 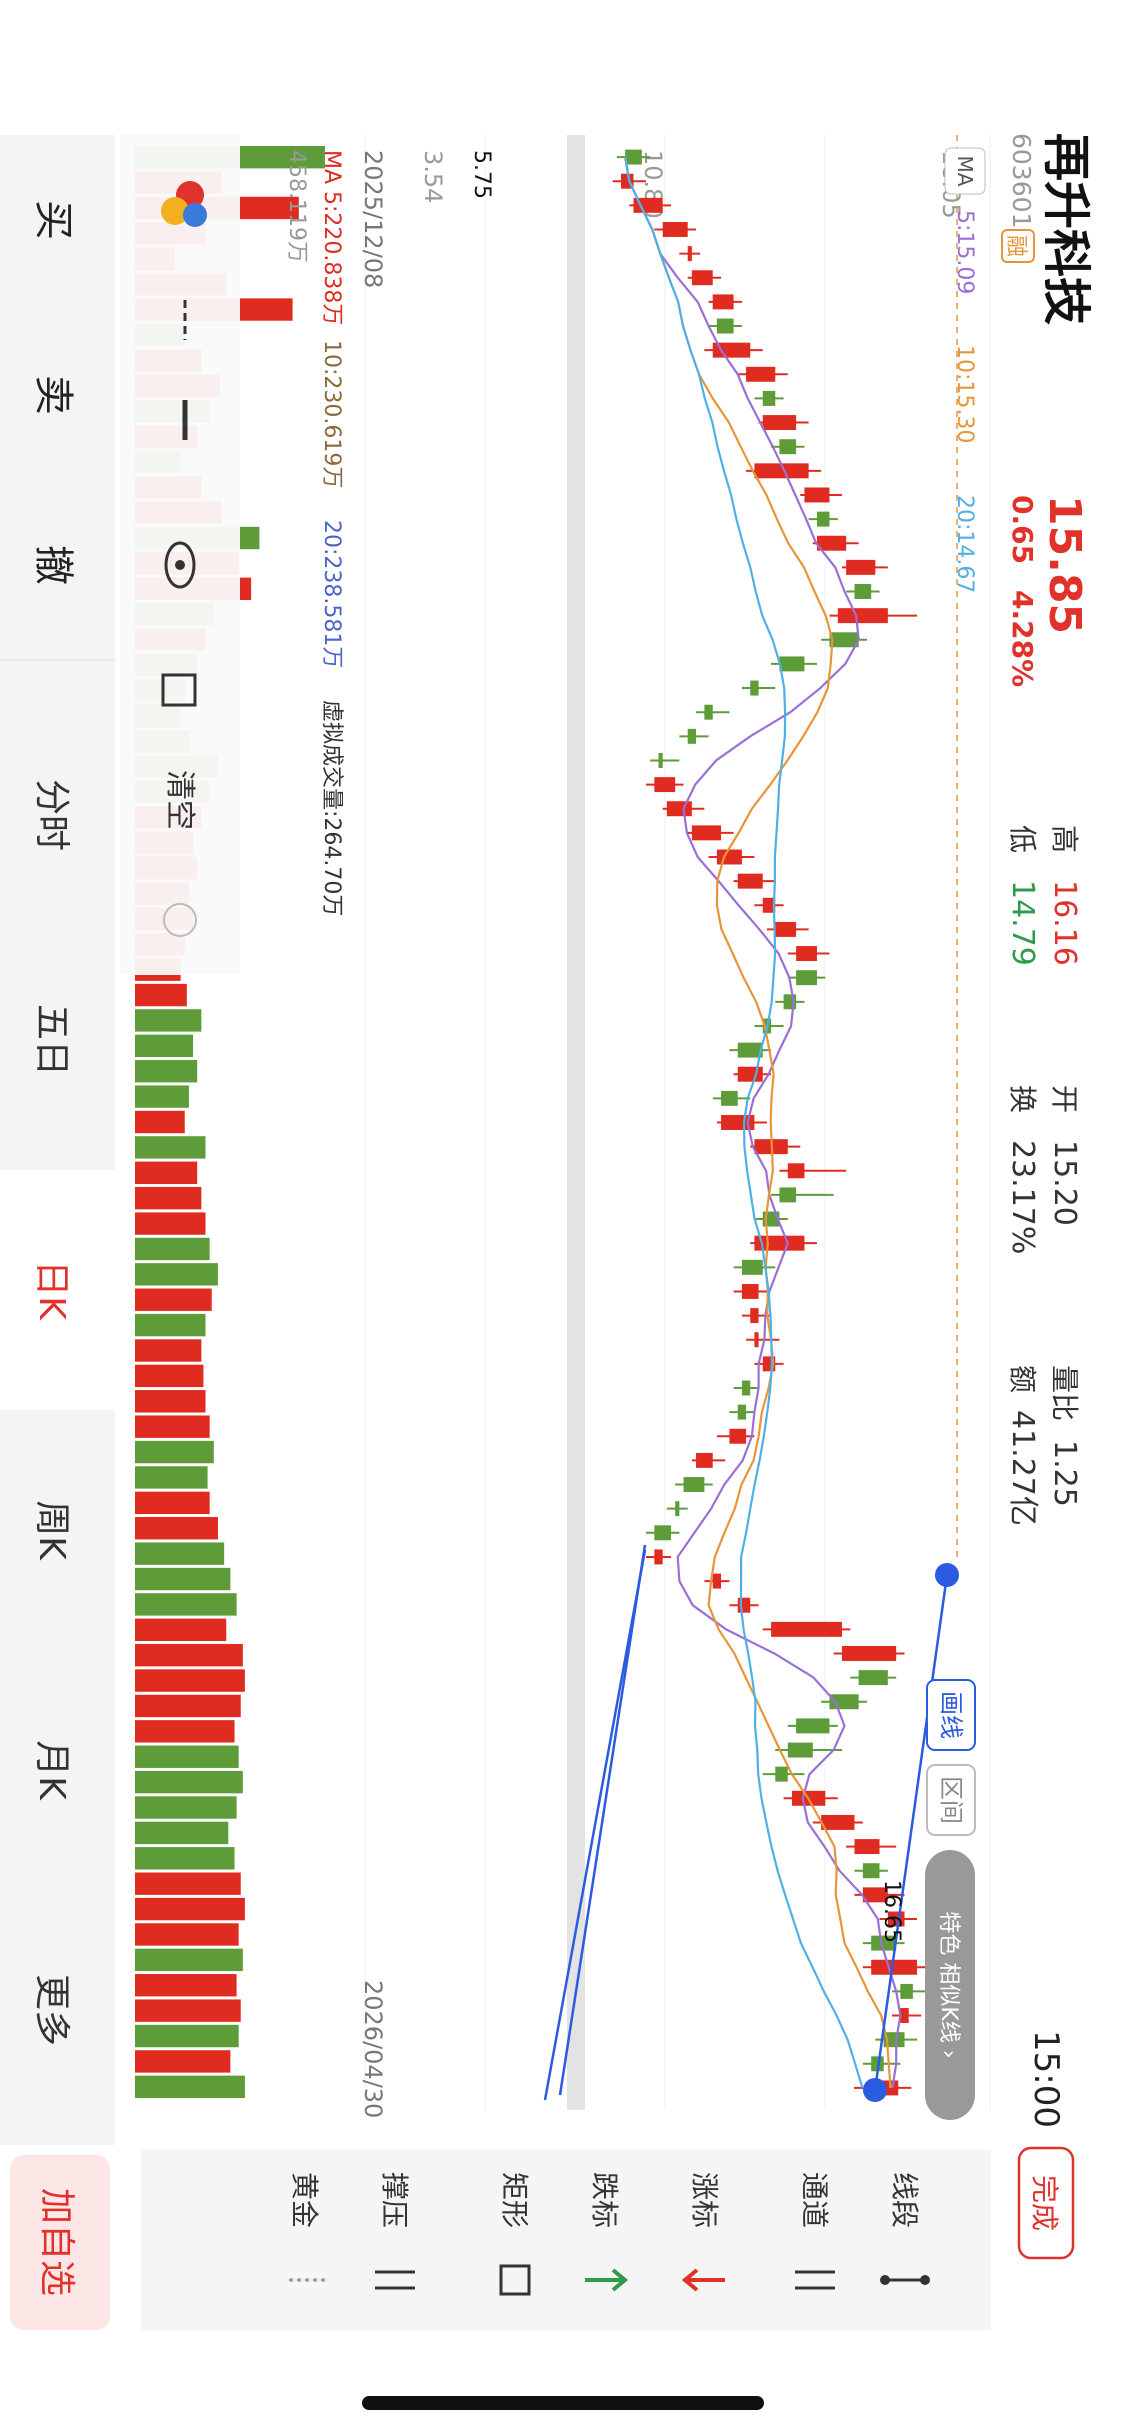 What do you see at coordinates (576, 1122) in the screenshot?
I see `highlight-band` at bounding box center [576, 1122].